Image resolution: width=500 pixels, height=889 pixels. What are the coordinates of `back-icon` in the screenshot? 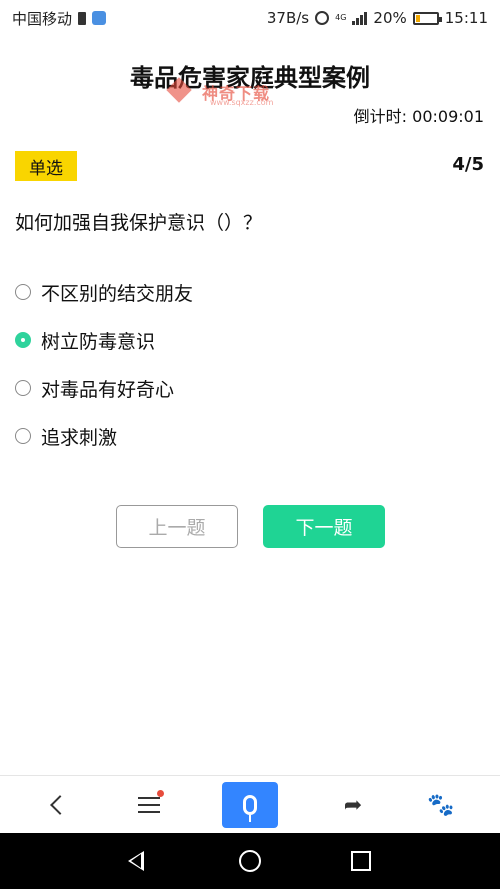 It's located at (57, 805).